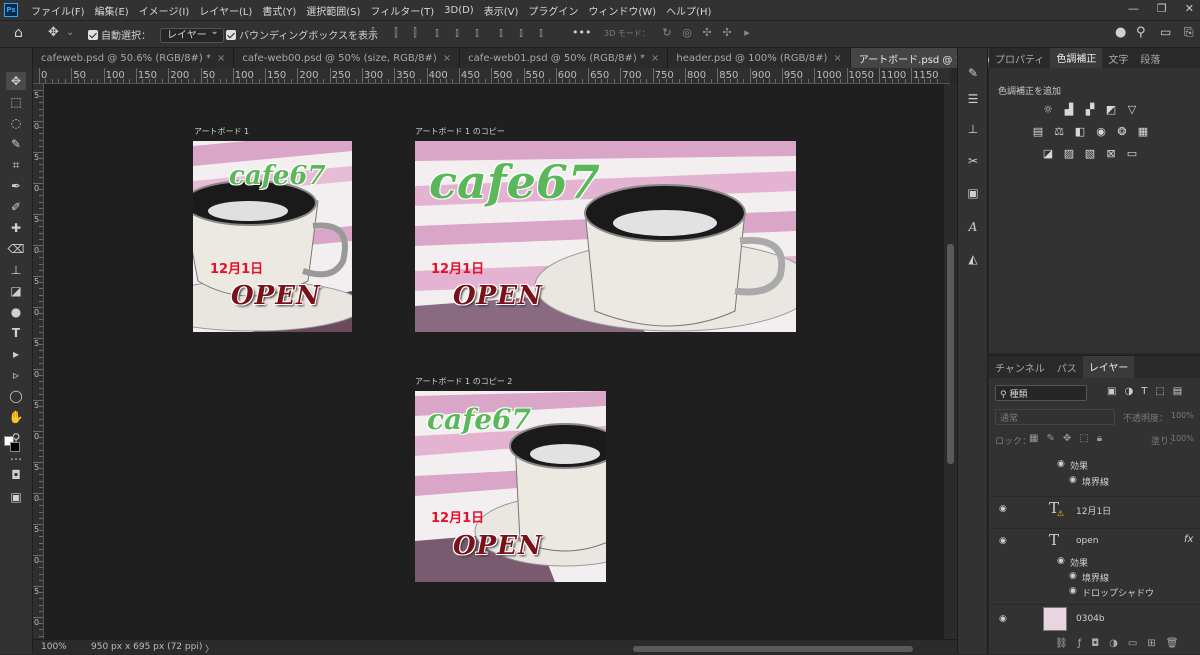 This screenshot has width=1200, height=655. I want to click on add-mask-icon: ◘, so click(1095, 643).